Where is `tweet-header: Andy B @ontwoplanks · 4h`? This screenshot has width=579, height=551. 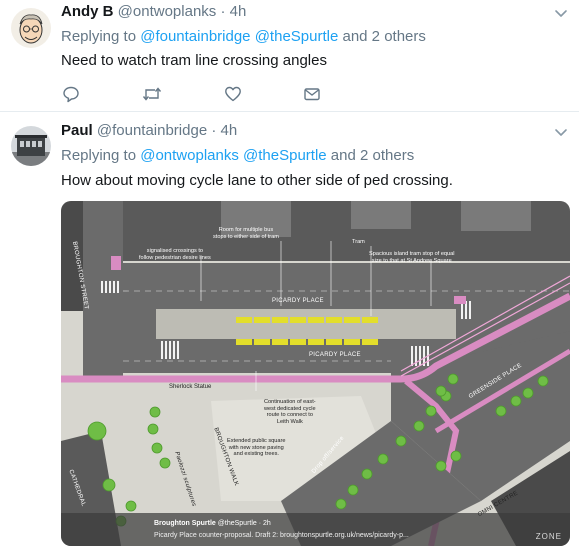 tweet-header: Andy B @ontwoplanks · 4h is located at coordinates (153, 12).